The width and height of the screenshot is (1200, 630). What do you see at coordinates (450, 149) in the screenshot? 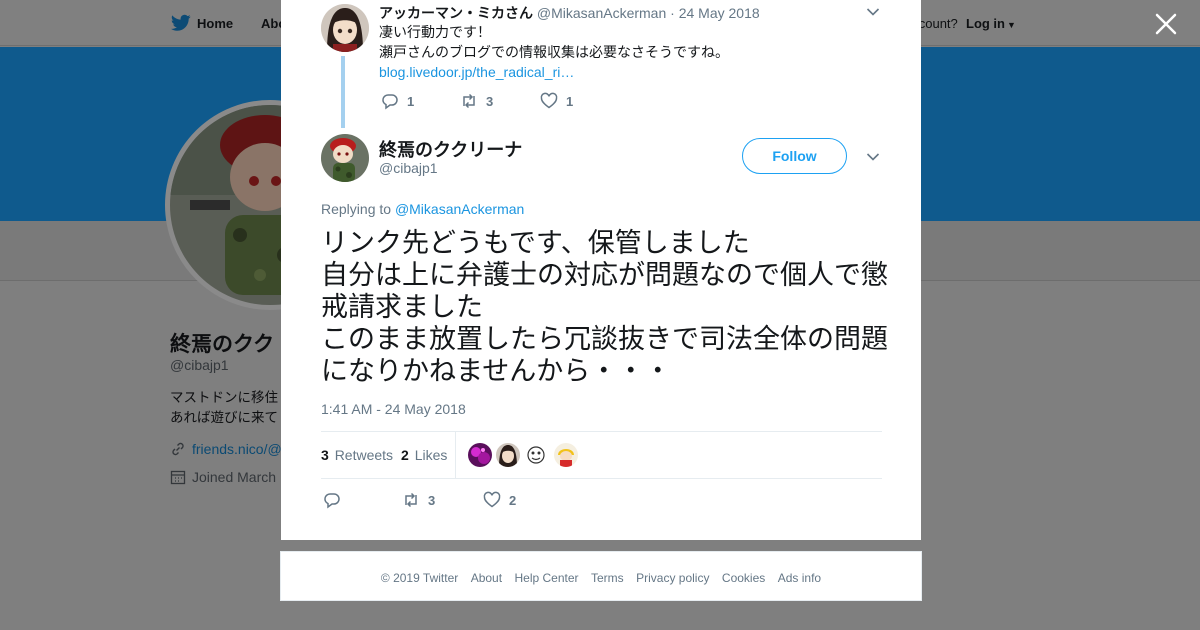
I see `main-tweet-author-name: 終焉のククリーナ` at bounding box center [450, 149].